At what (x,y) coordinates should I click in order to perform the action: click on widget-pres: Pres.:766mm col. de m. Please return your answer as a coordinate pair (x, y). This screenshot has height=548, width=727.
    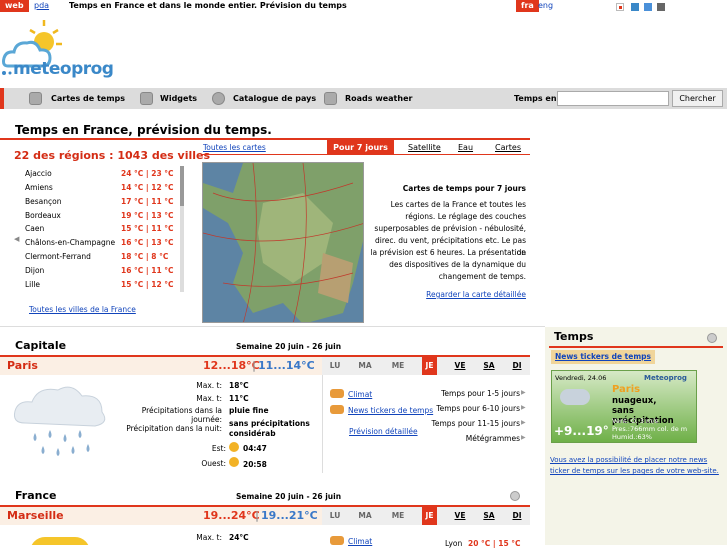
    Looking at the image, I should click on (650, 429).